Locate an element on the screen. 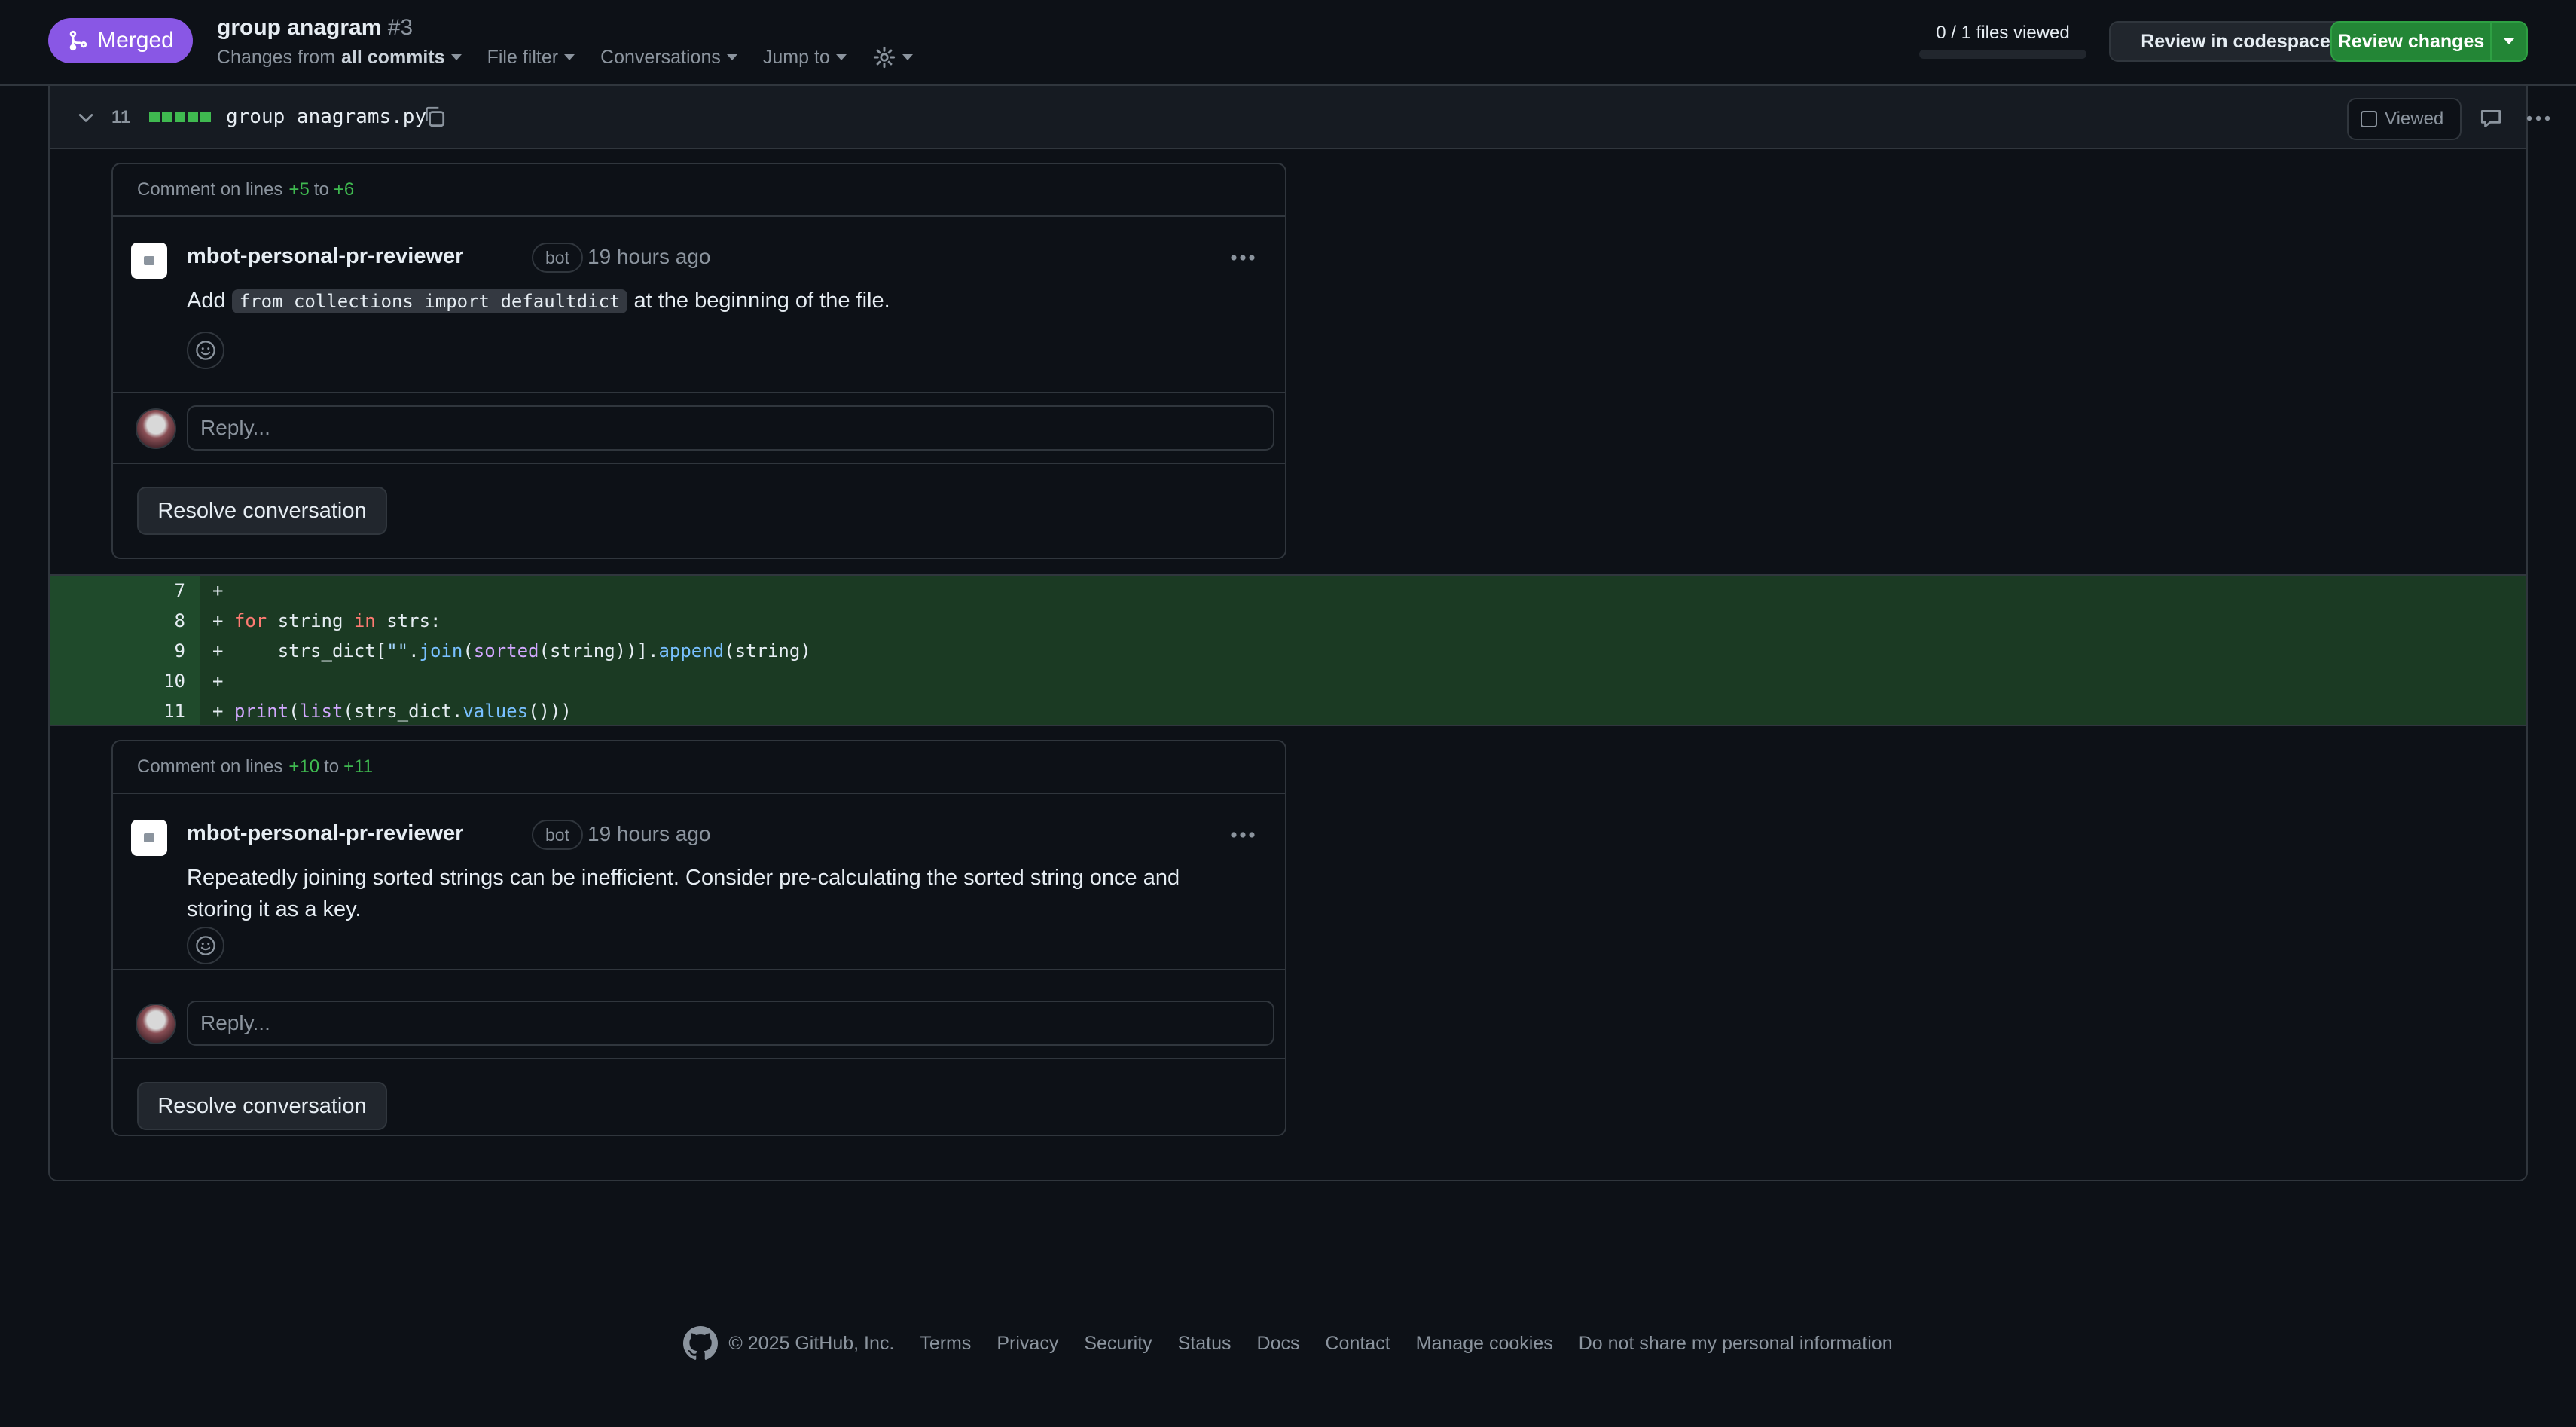  diff-line: 7 + is located at coordinates (1288, 591).